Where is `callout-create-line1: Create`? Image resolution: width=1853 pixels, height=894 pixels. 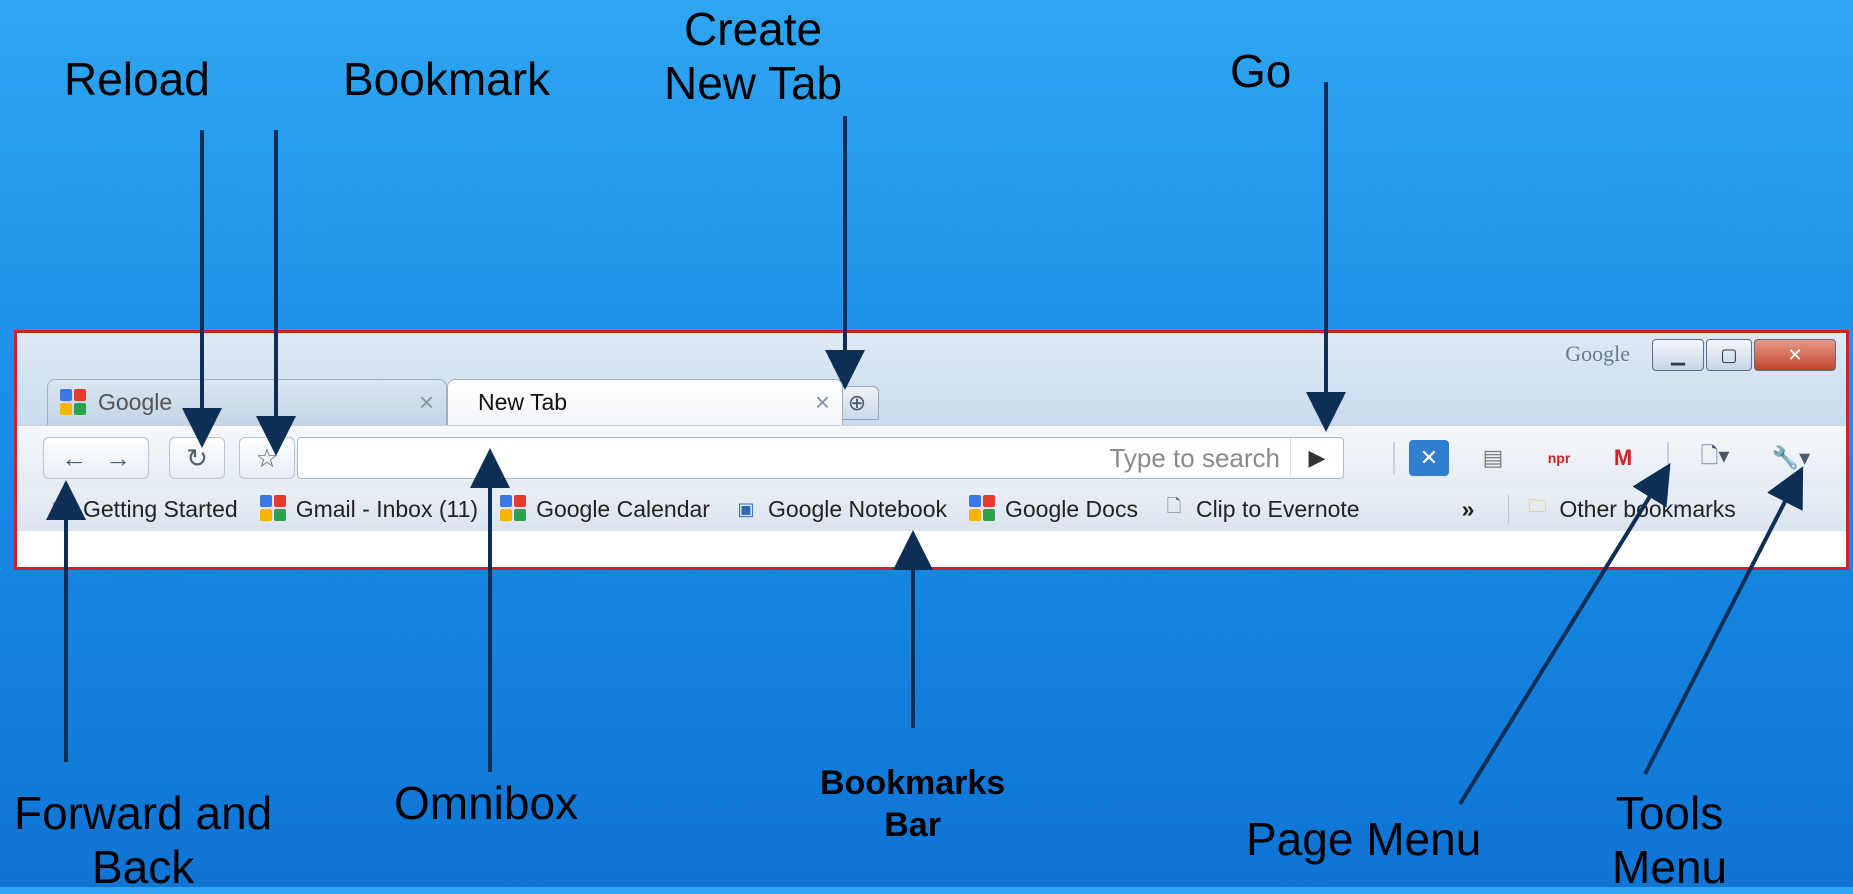
callout-create-line1: Create is located at coordinates (753, 29).